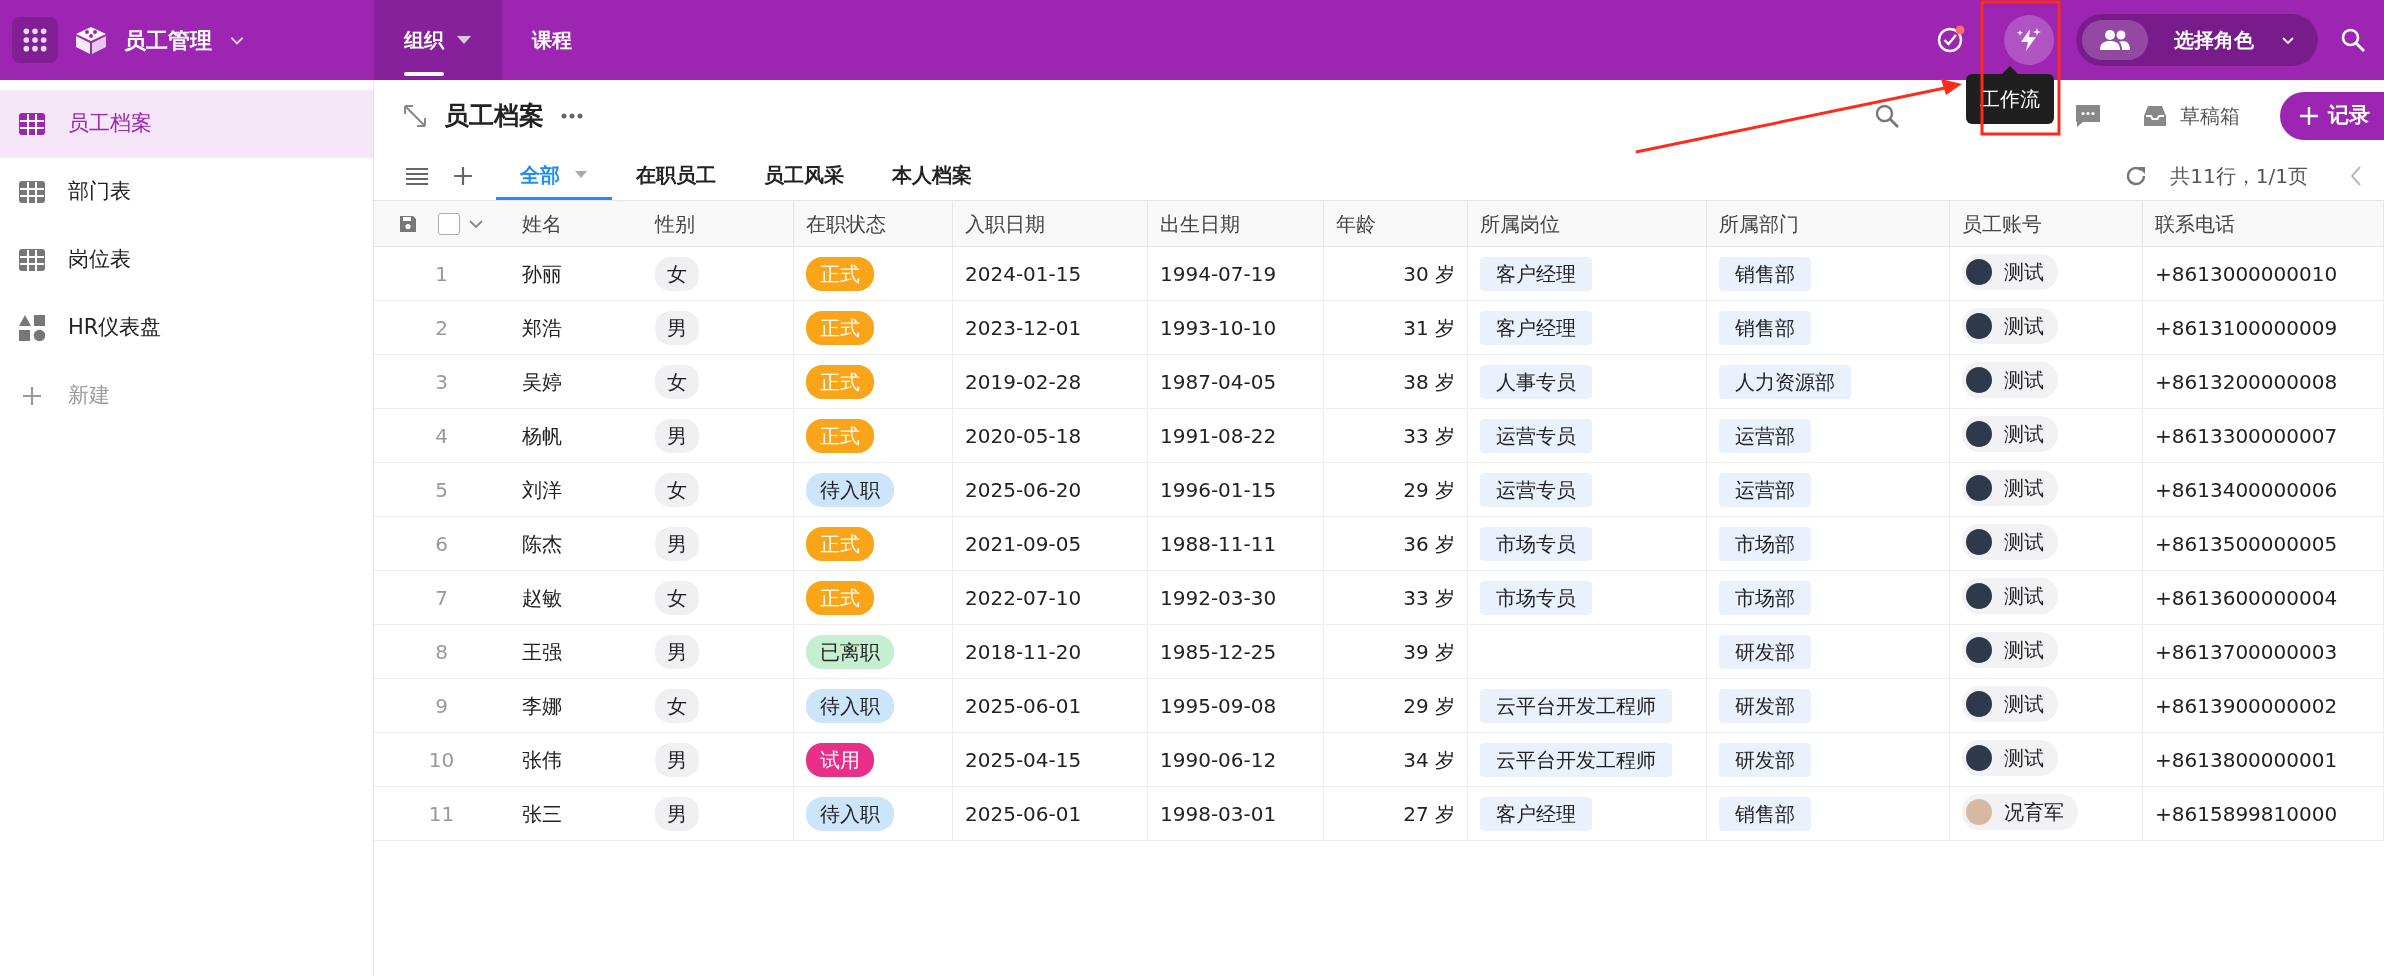 This screenshot has width=2384, height=976. I want to click on view-tab: 员工风采, so click(803, 176).